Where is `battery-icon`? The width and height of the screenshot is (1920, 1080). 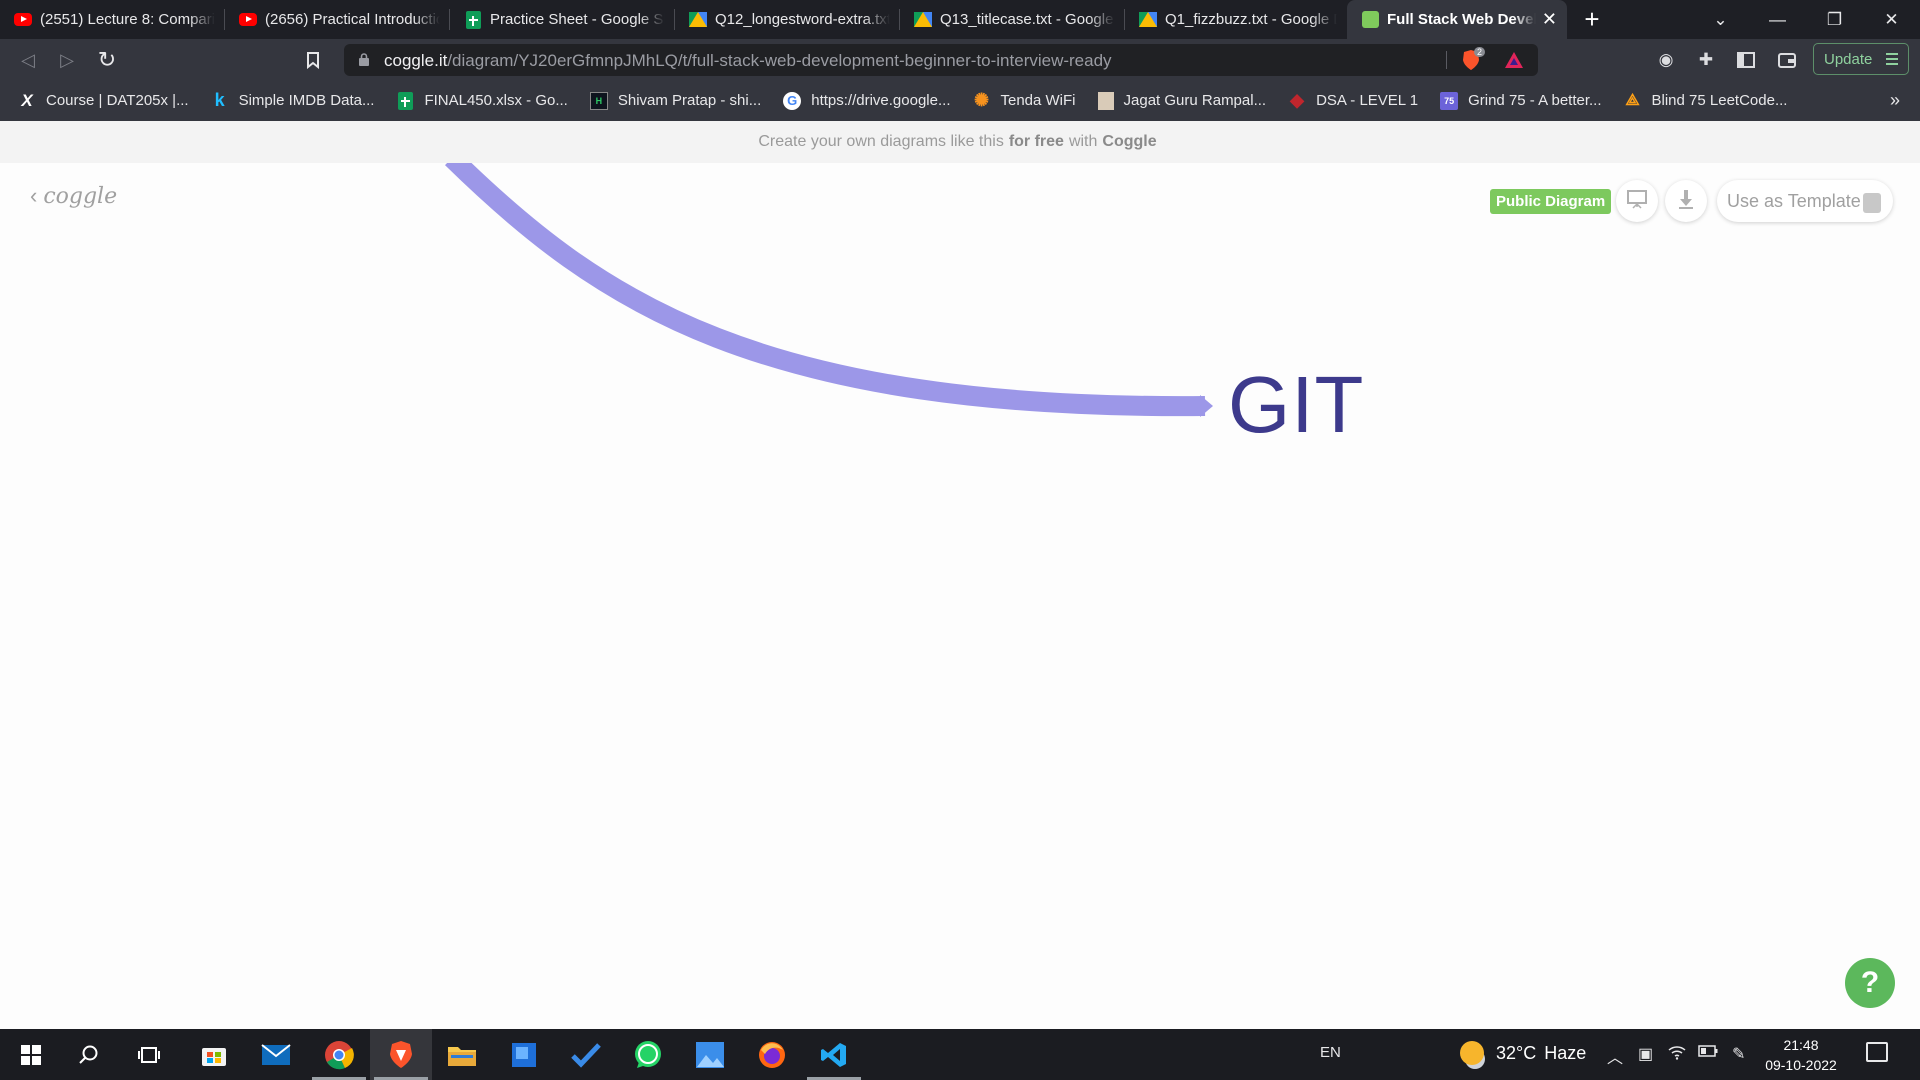
battery-icon is located at coordinates (1708, 1053).